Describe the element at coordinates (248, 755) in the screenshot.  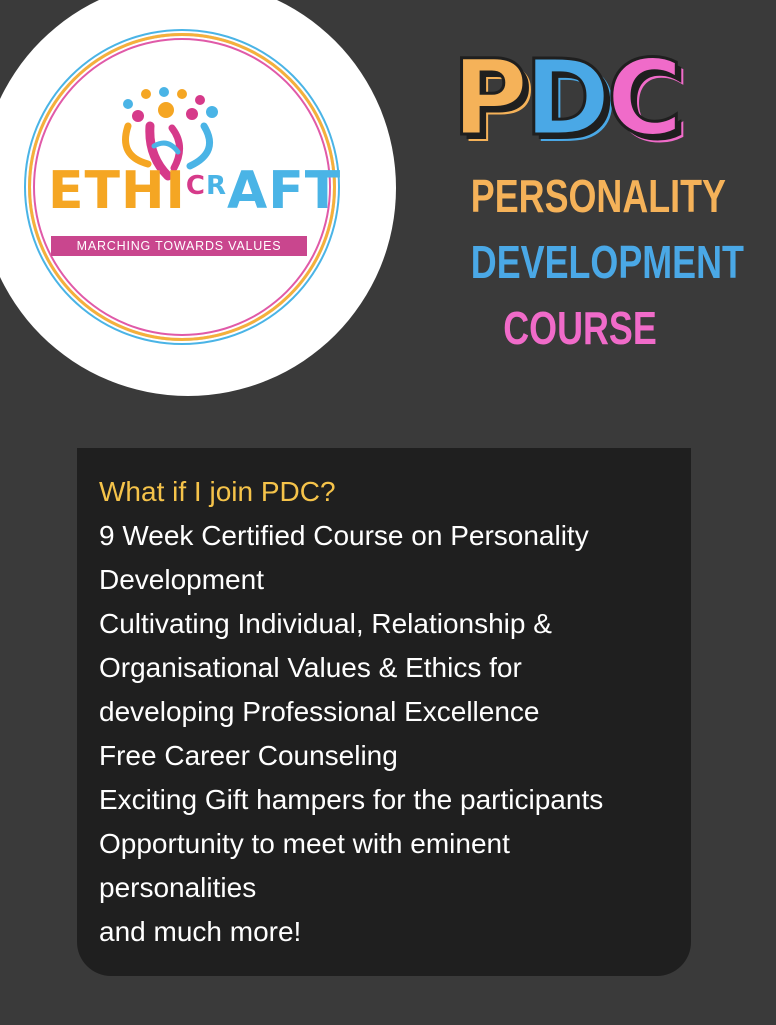
I see `card-line: Free Career Counseling` at that location.